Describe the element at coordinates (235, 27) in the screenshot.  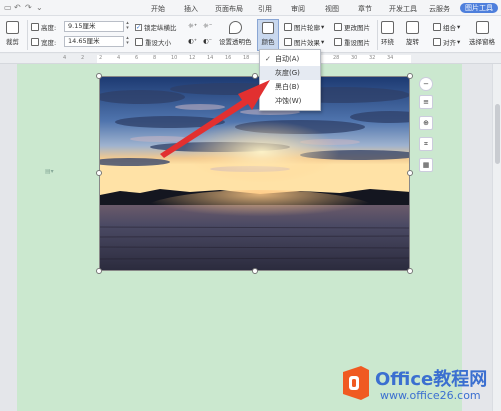
I see `droplet-icon` at that location.